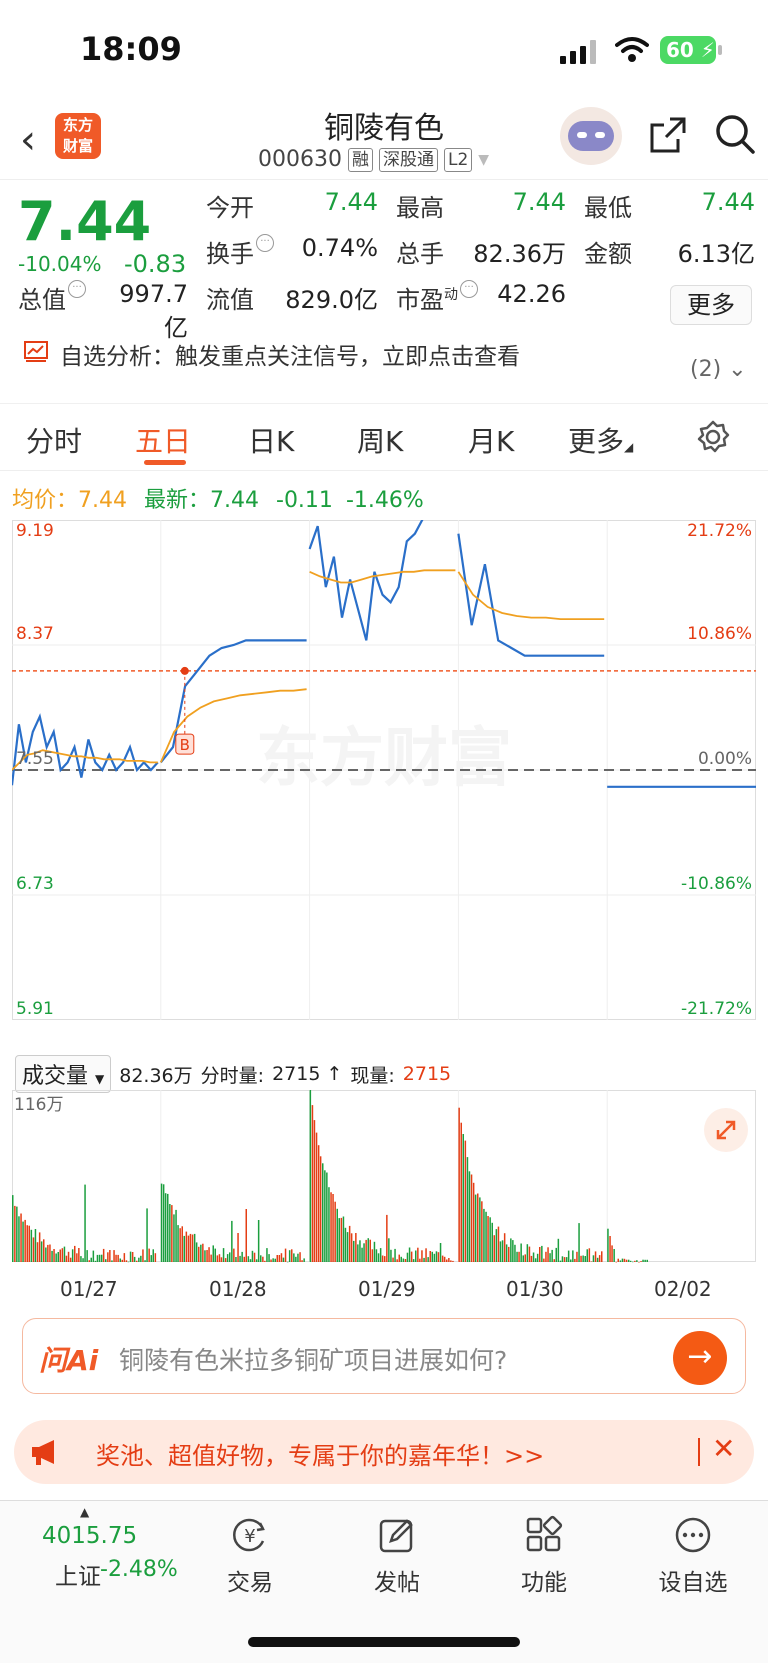 The width and height of the screenshot is (768, 1663). Describe the element at coordinates (580, 52) in the screenshot. I see `signal-icon` at that location.